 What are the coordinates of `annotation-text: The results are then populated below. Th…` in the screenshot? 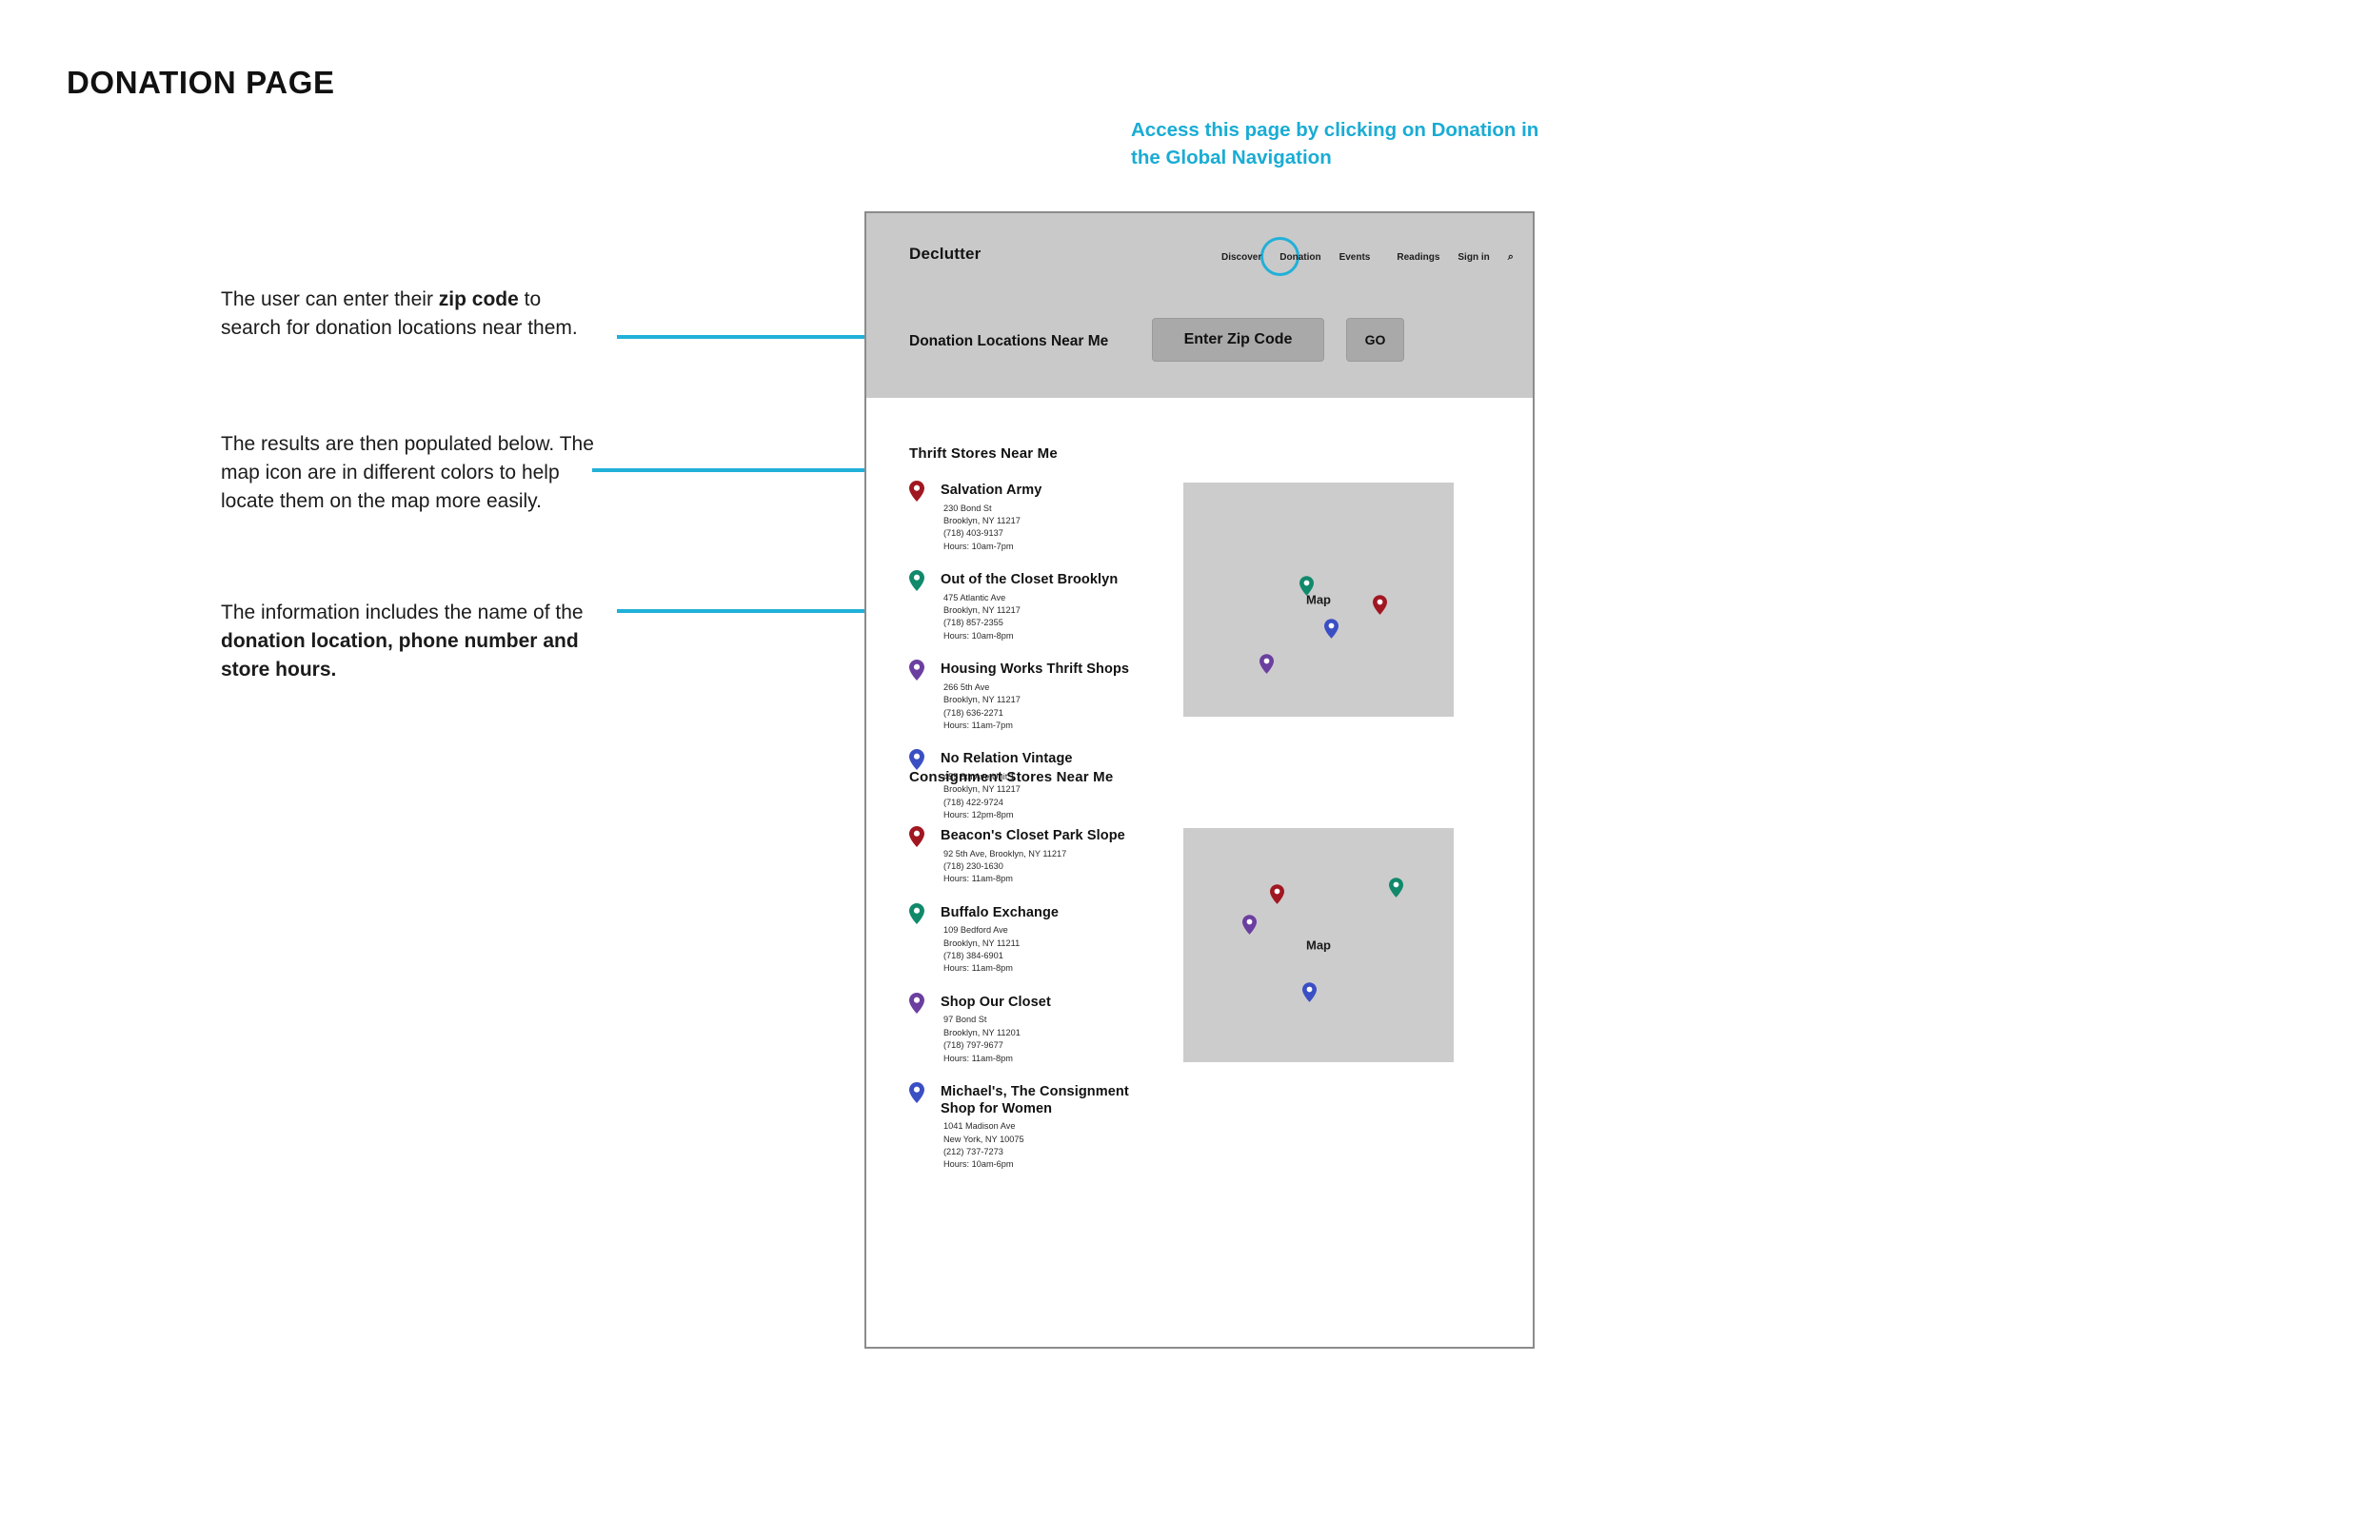 It's located at (407, 473).